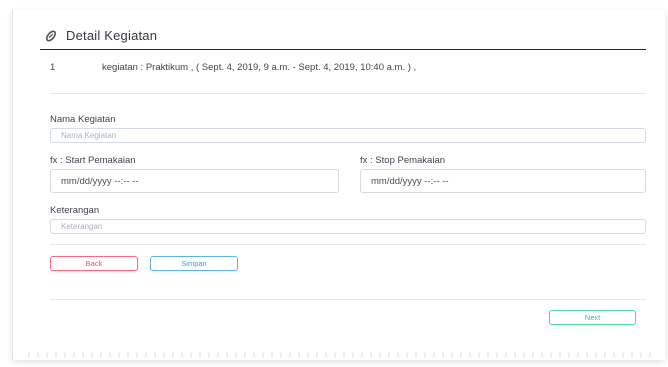  I want to click on stop-pemakaian-label: fx : Stop Pemakaian, so click(403, 160).